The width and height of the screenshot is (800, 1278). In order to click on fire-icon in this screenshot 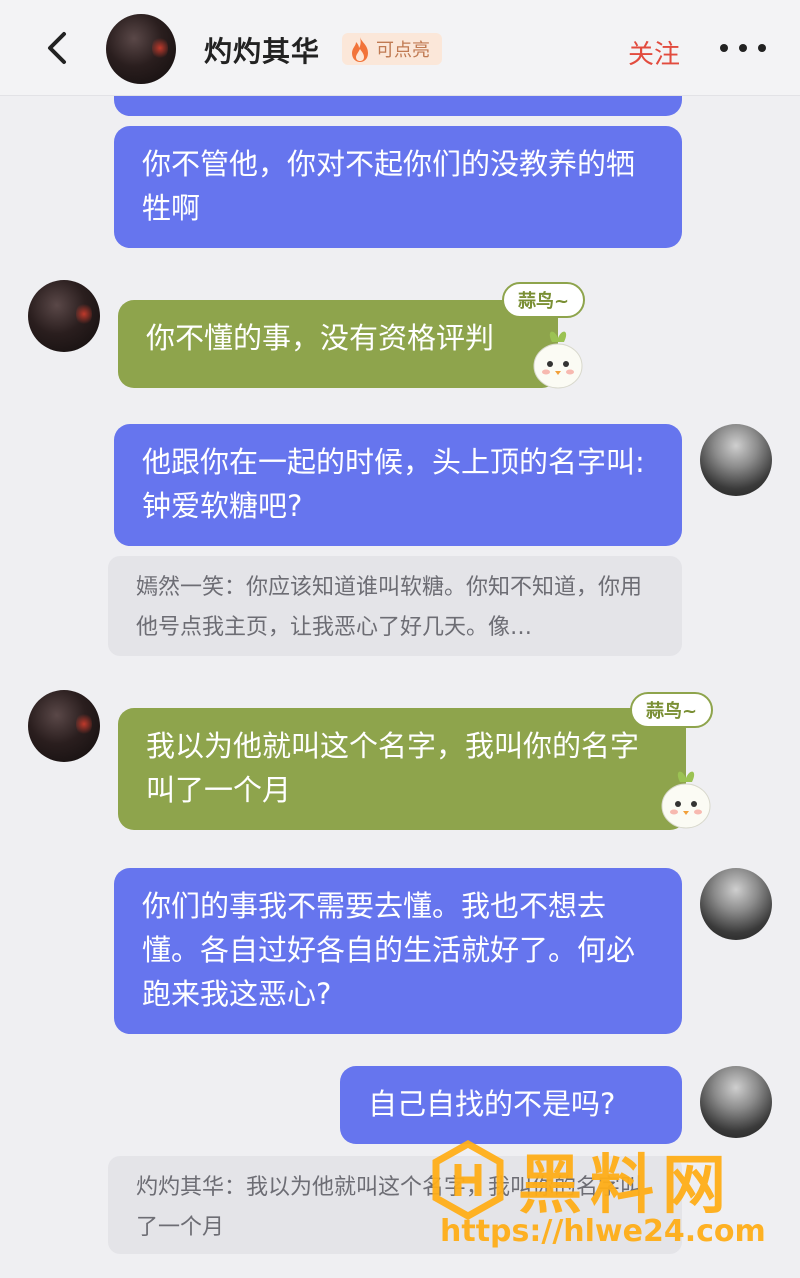, I will do `click(360, 49)`.